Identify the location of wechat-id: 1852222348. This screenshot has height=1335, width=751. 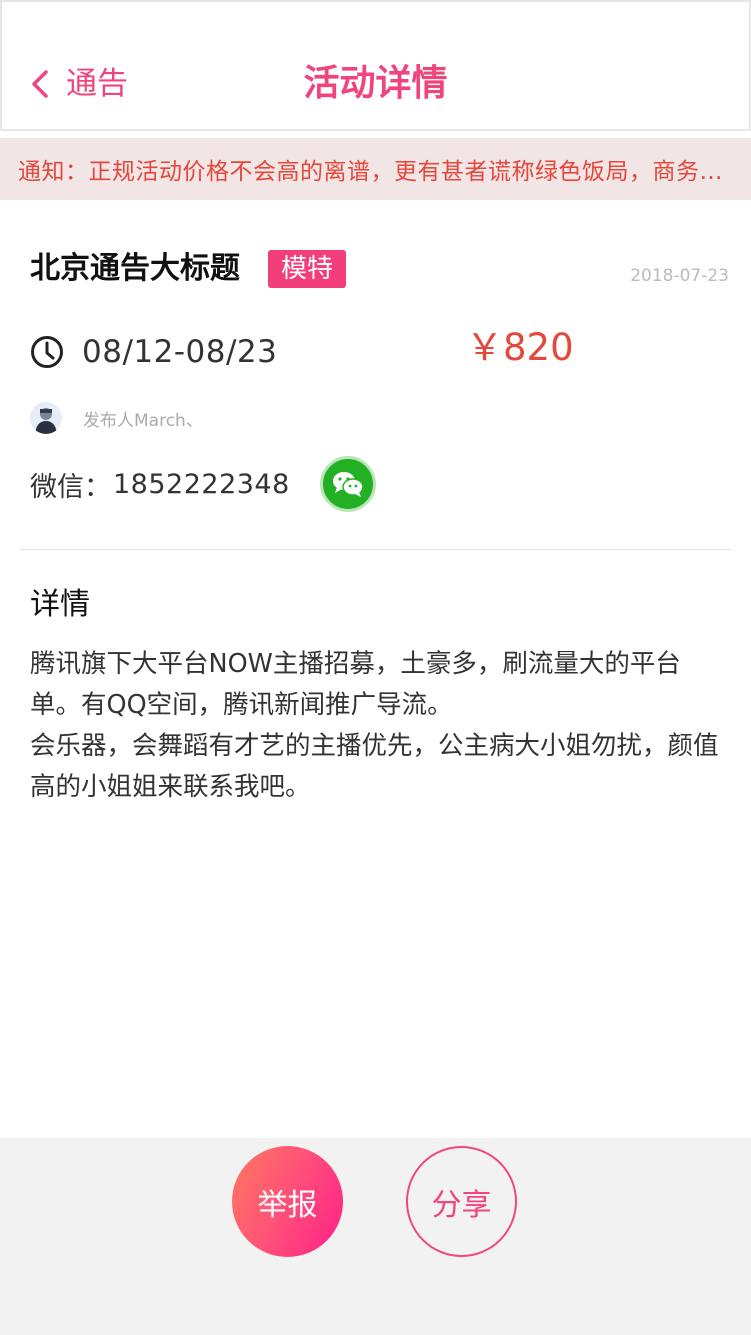
(201, 484).